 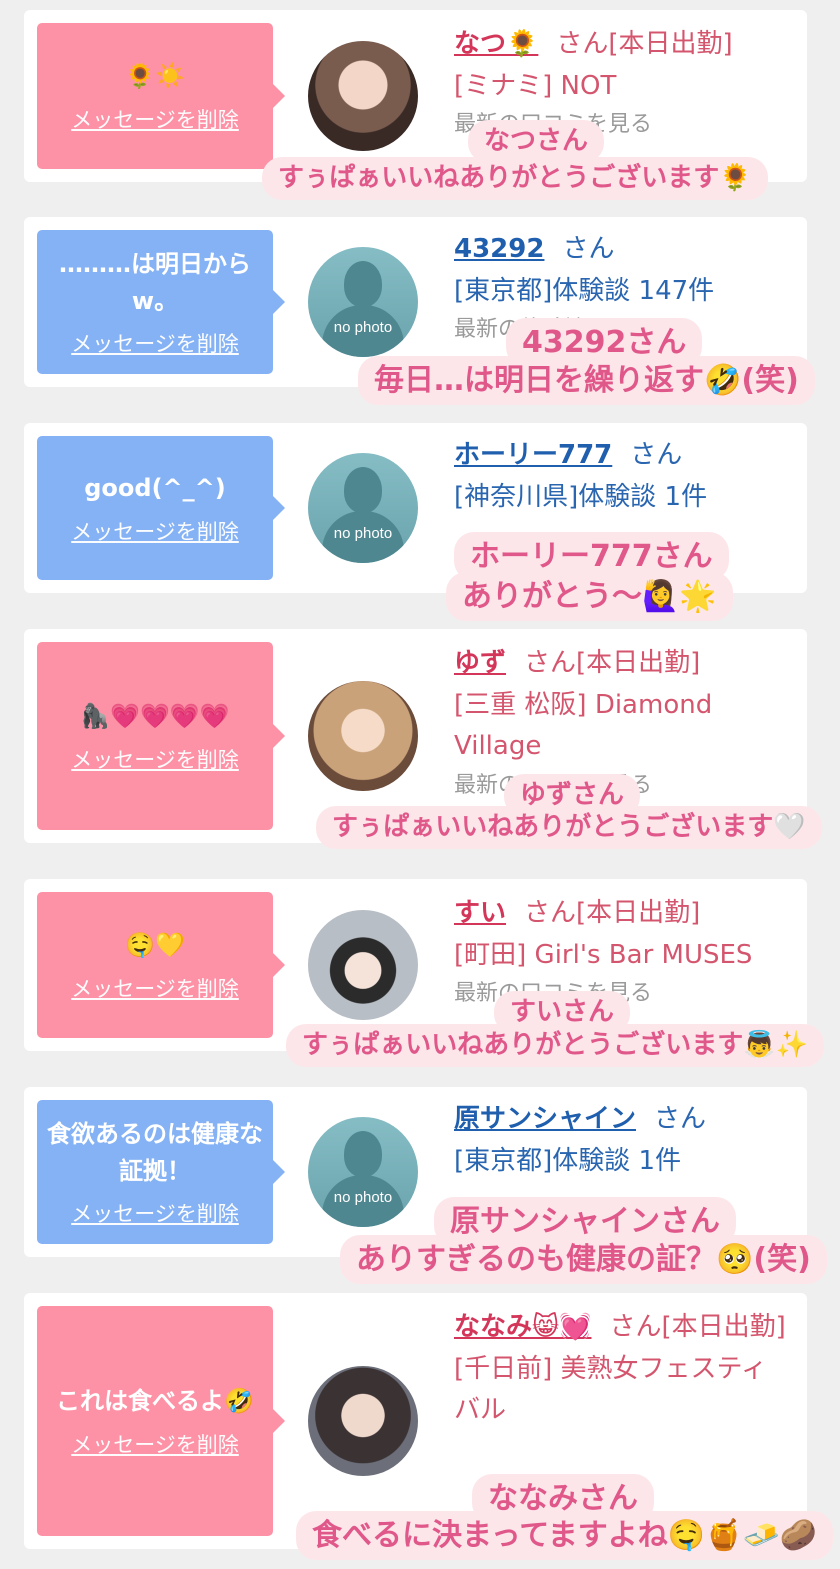 I want to click on message-text: 🌻☀️, so click(x=155, y=76).